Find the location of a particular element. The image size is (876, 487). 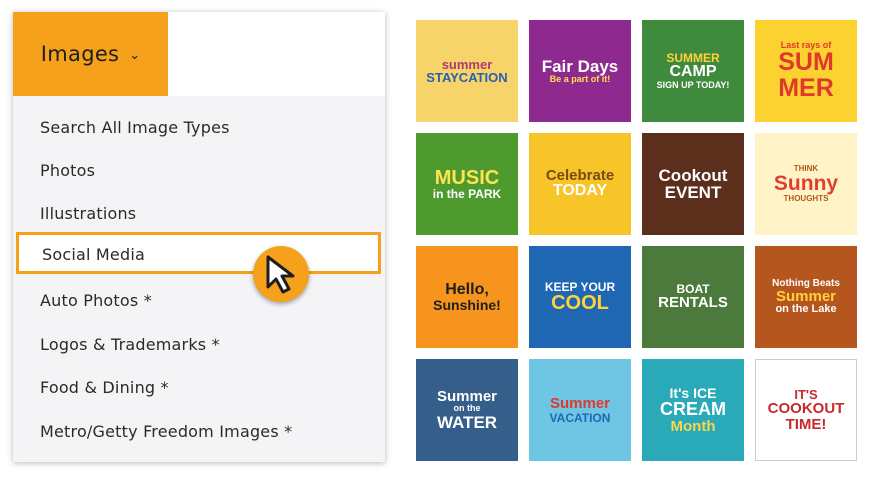

tile-its-cookout-time-l3: TIME! is located at coordinates (806, 424).